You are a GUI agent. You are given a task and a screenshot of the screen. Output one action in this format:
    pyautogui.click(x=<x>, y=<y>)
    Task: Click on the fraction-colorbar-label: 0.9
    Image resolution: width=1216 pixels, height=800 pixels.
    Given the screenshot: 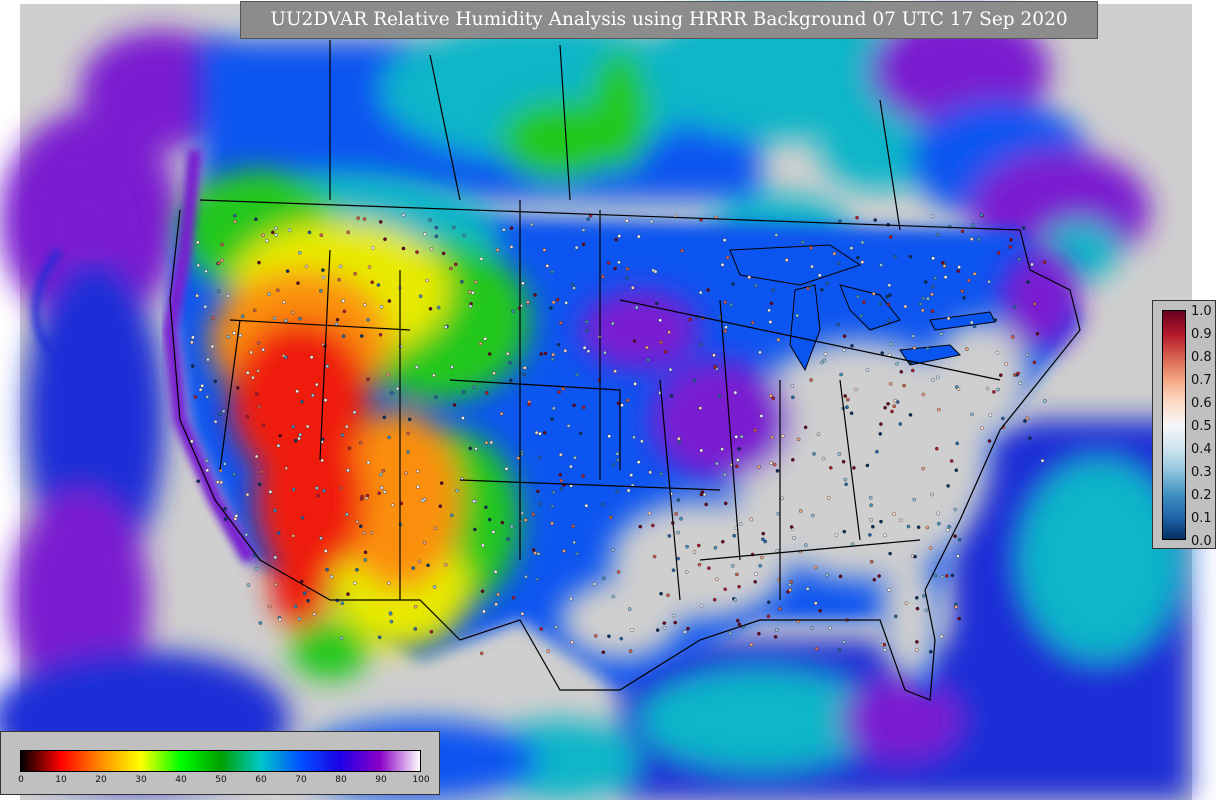 What is the action you would take?
    pyautogui.click(x=1201, y=334)
    